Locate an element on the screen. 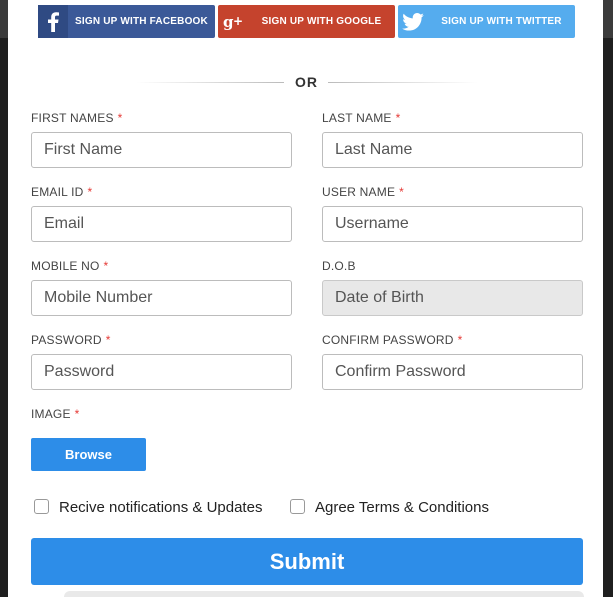 Image resolution: width=613 pixels, height=597 pixels. confirm-password-label: CONFIRM PASSWORD * is located at coordinates (392, 340).